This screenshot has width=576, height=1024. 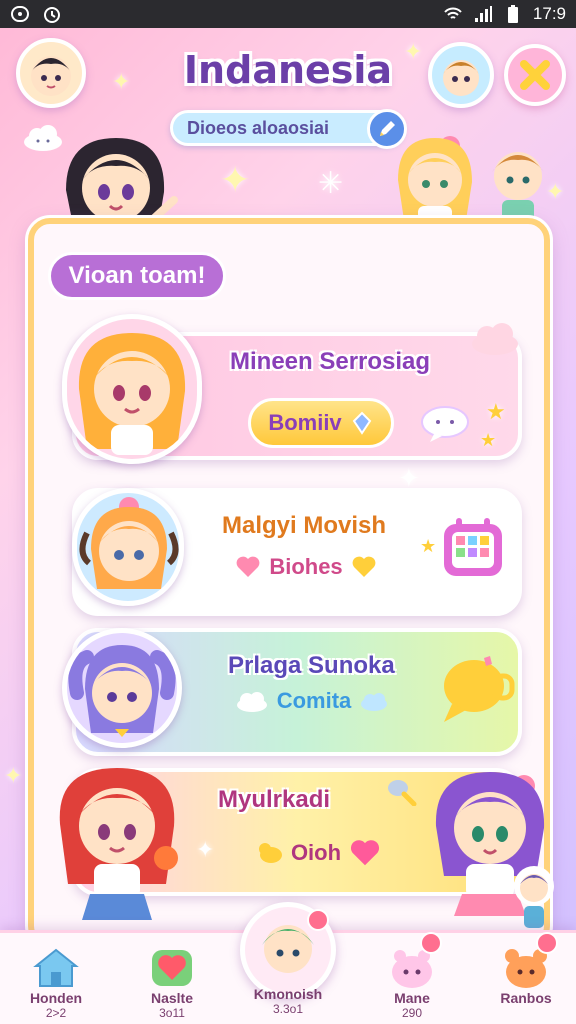 I want to click on key-icon, so click(x=402, y=793).